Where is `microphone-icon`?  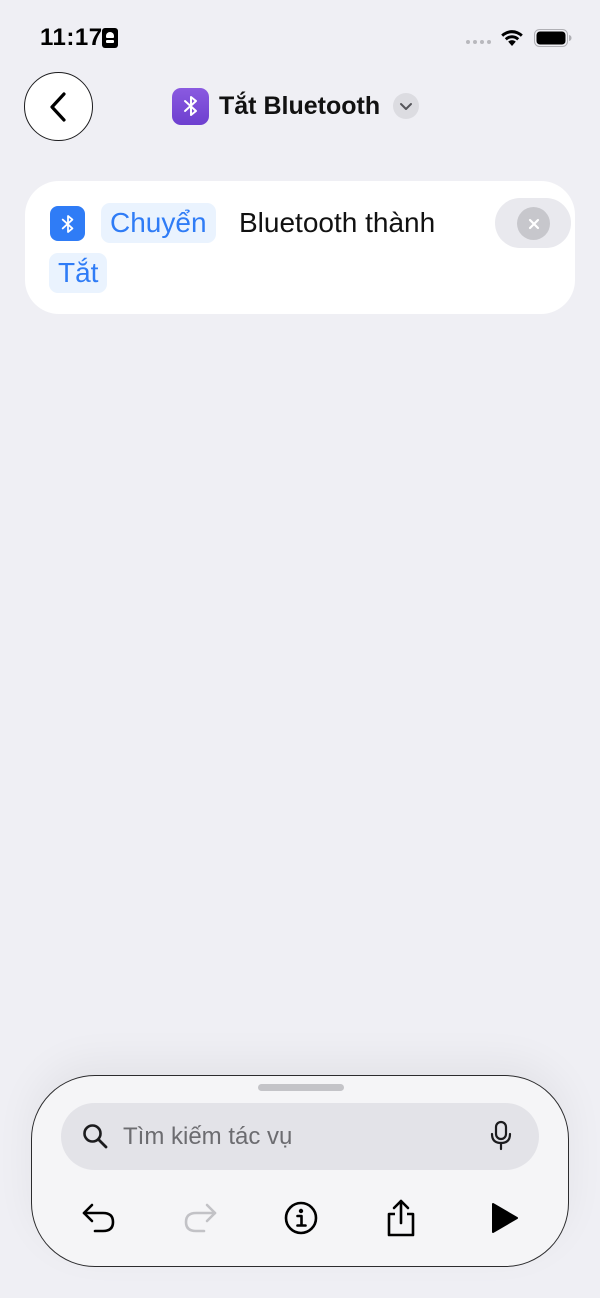
microphone-icon is located at coordinates (501, 1136).